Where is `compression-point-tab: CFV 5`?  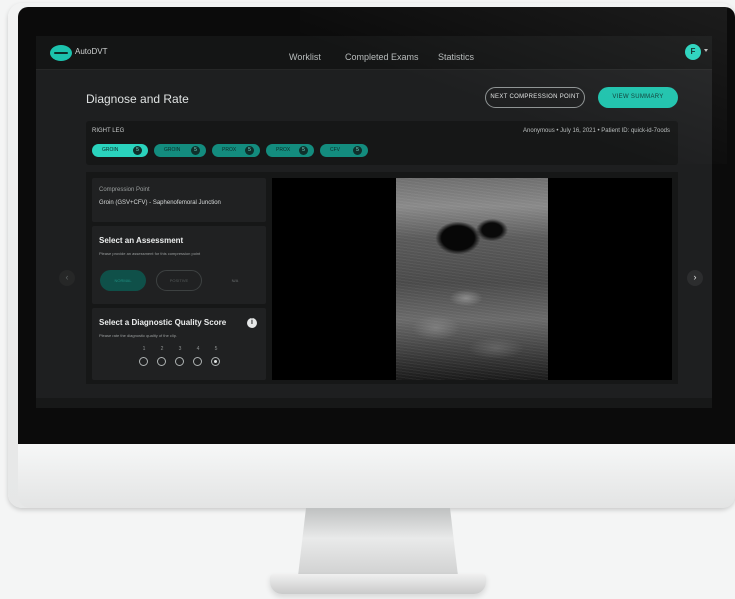
compression-point-tab: CFV 5 is located at coordinates (344, 150).